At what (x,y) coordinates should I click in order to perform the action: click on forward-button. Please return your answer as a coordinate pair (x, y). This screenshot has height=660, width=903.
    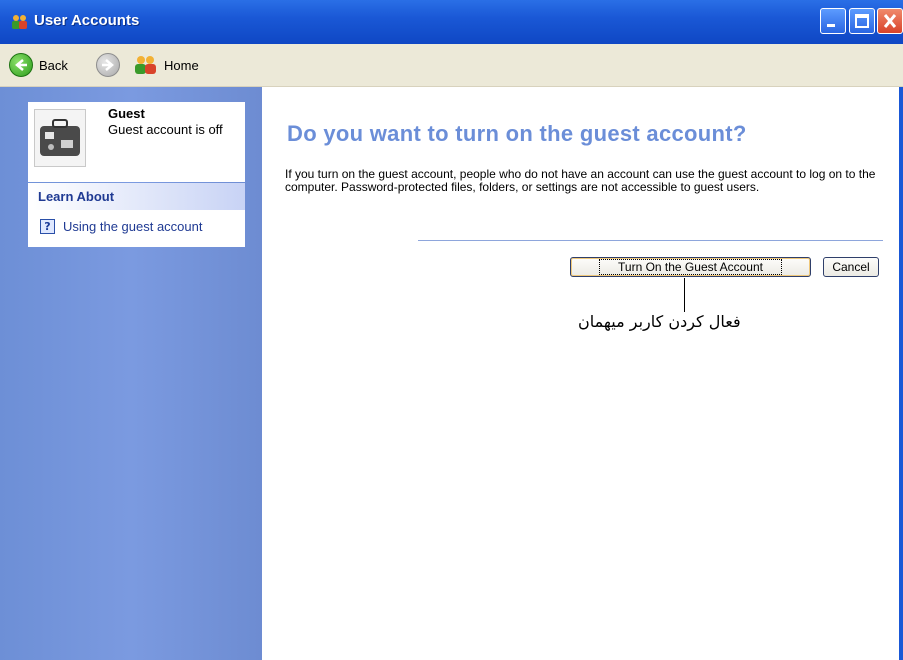
    Looking at the image, I should click on (108, 65).